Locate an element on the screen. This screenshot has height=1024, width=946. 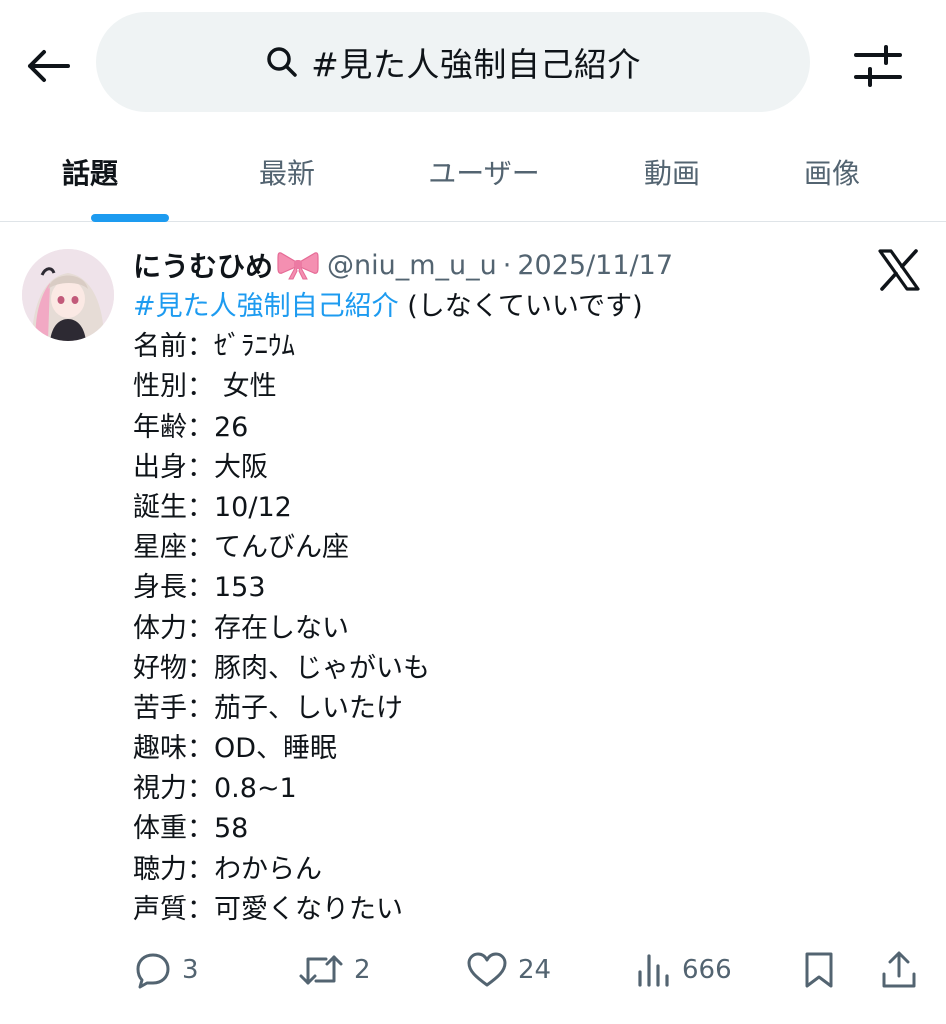
reply-button: 3 is located at coordinates (166, 970).